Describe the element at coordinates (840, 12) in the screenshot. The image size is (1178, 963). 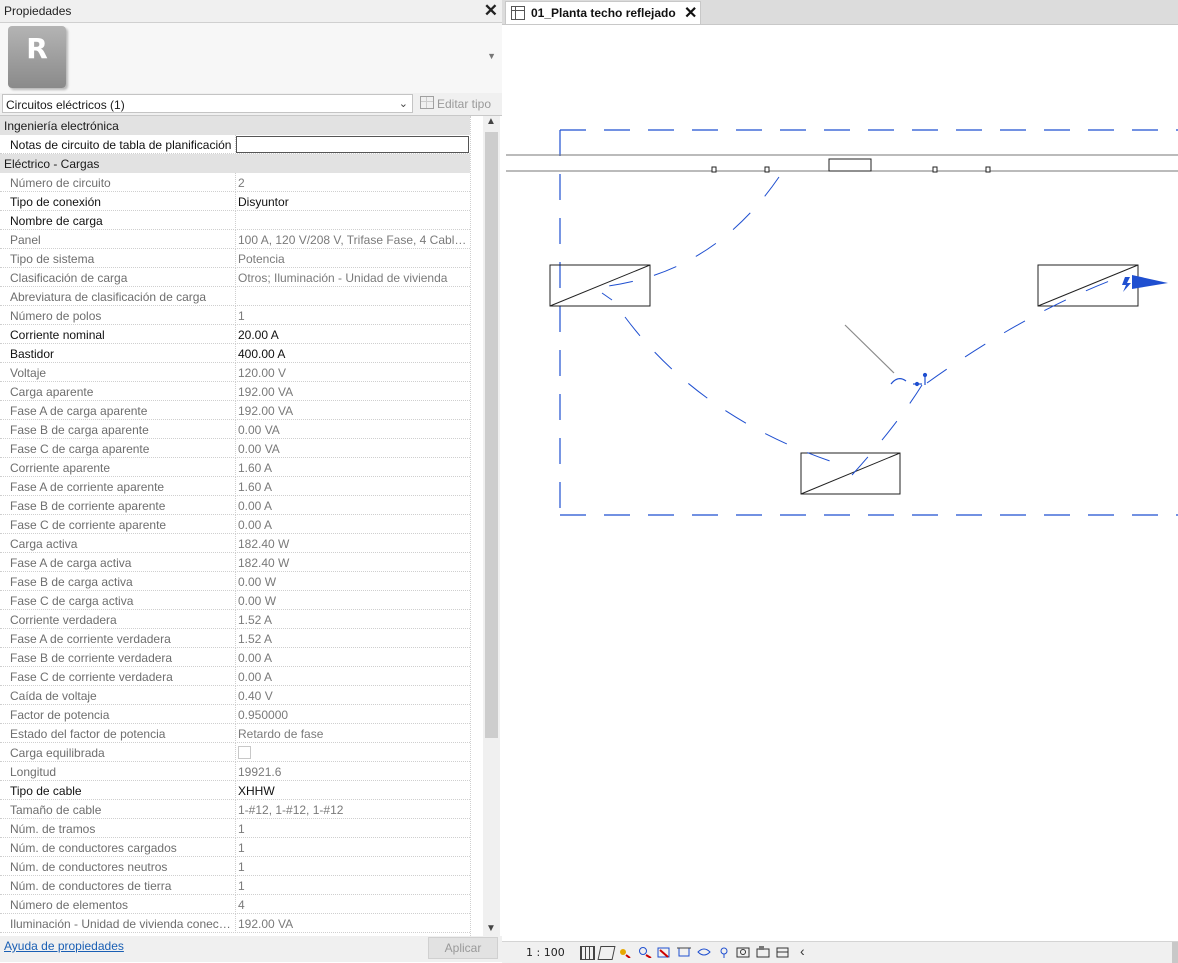
I see `view-tab-bar: 01_Planta techo reflejado ✕` at that location.